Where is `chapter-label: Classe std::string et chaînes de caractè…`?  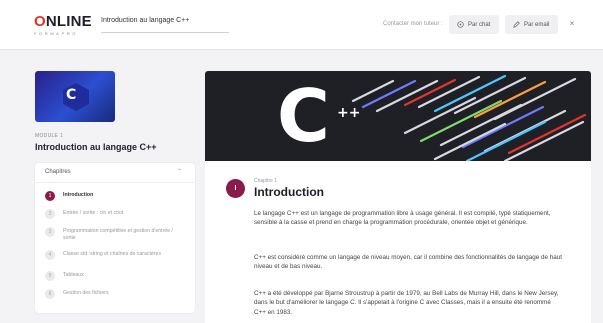
chapter-label: Classe std::string et chaînes de caractè… is located at coordinates (112, 254).